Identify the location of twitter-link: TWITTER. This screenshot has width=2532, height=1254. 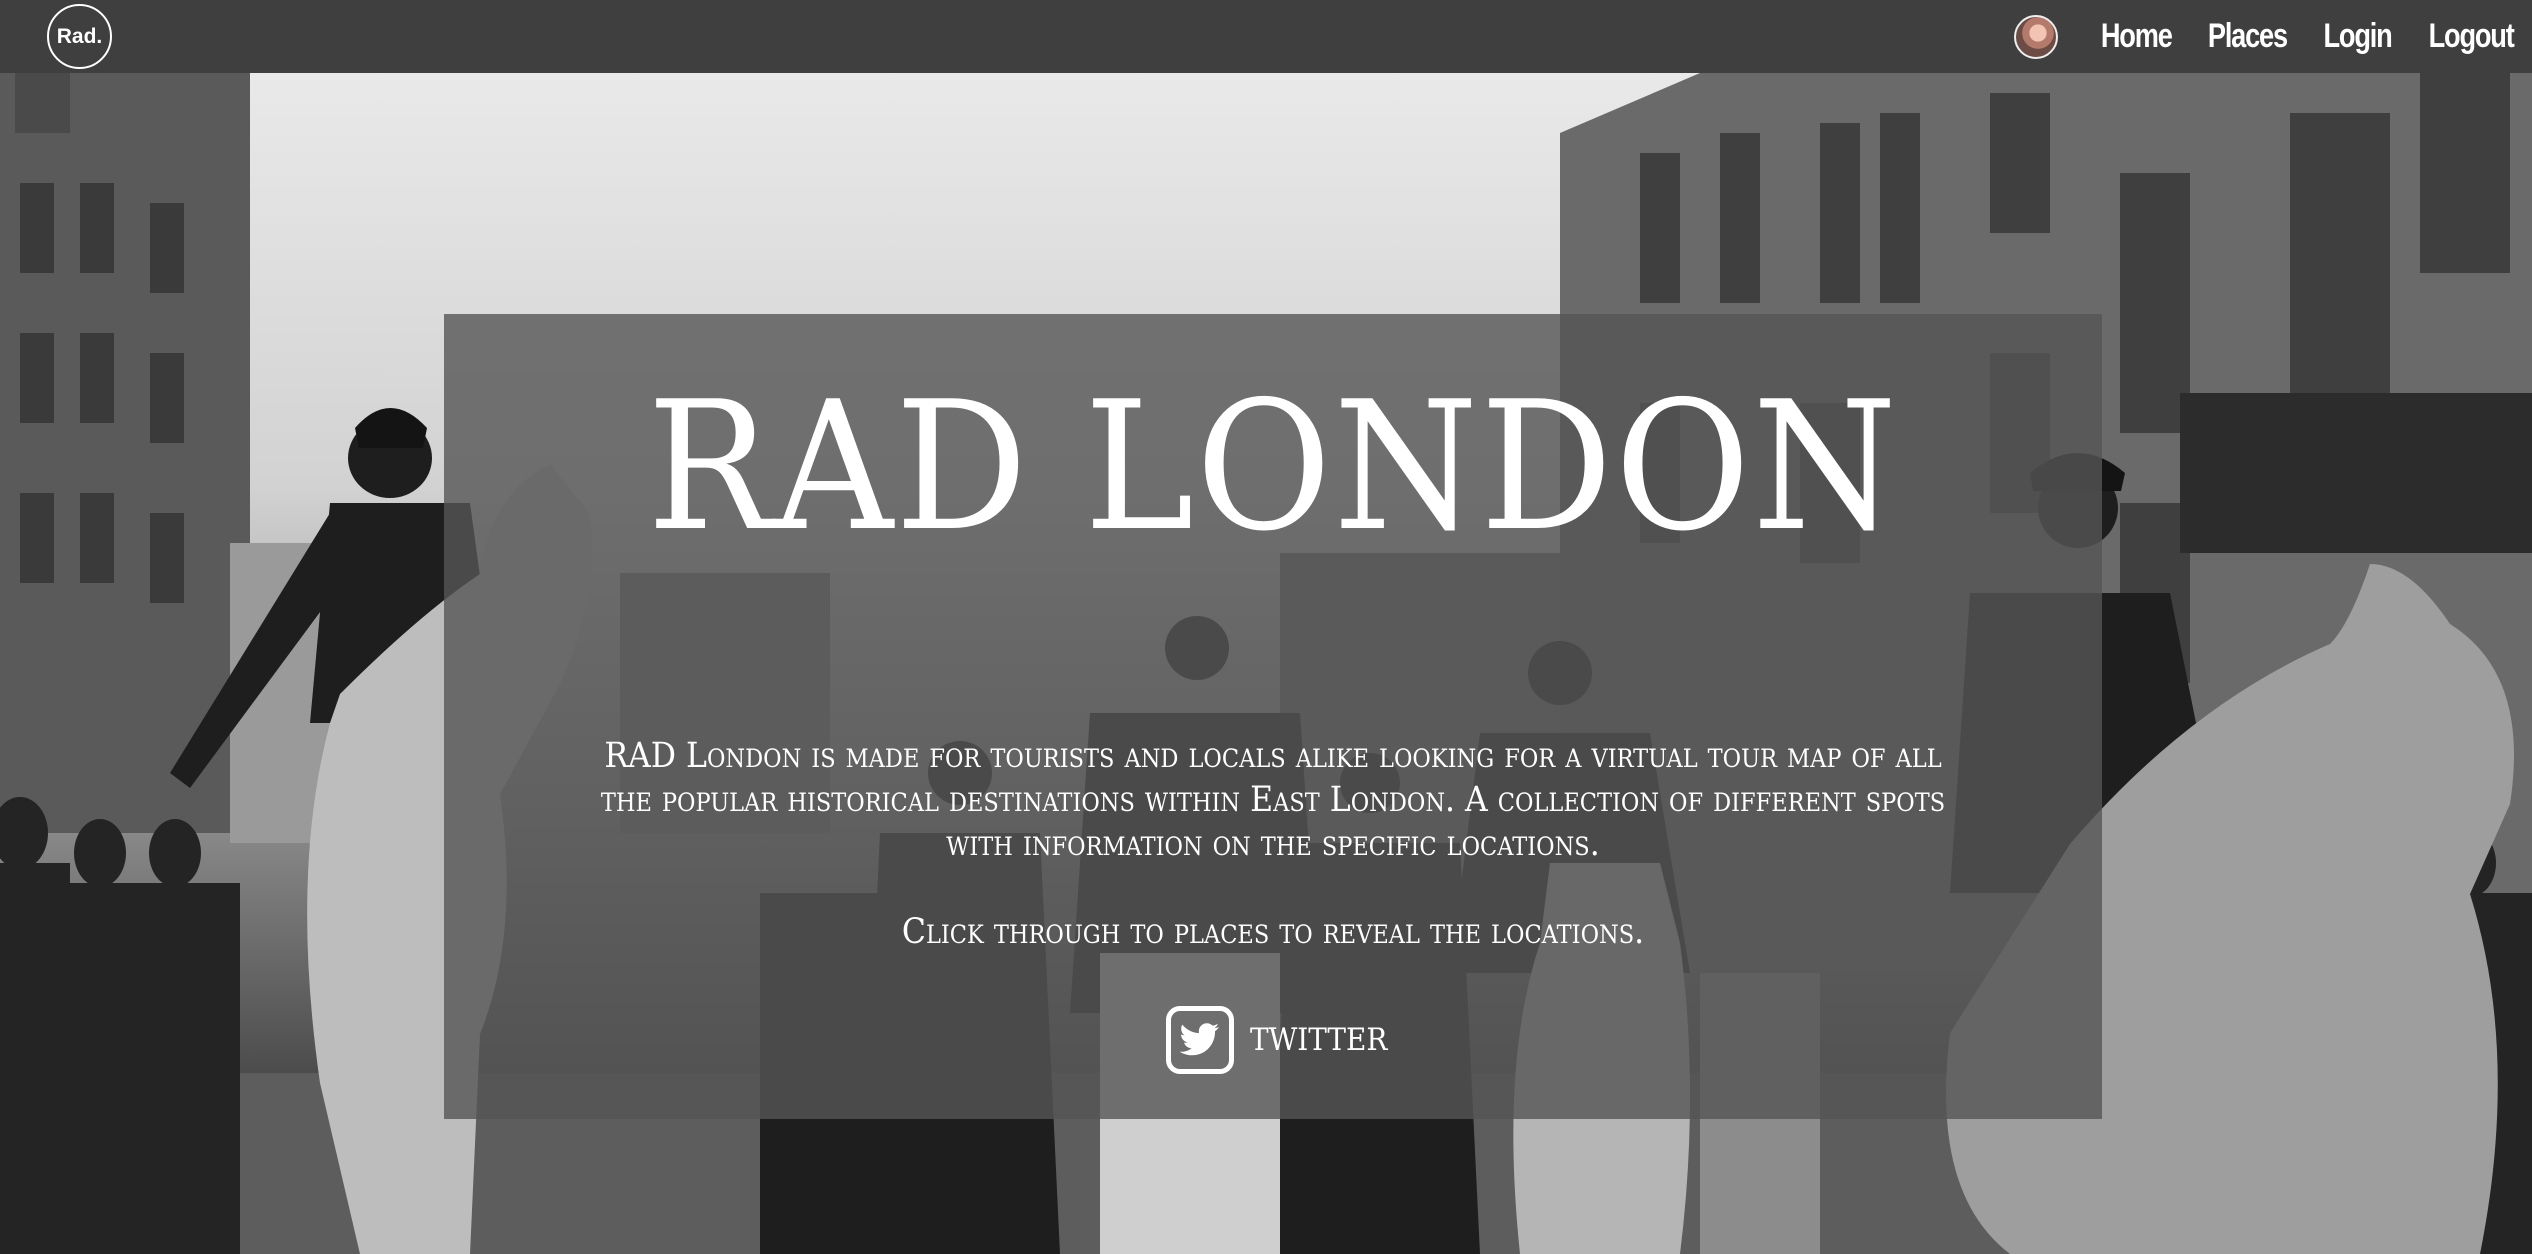
(1284, 1040).